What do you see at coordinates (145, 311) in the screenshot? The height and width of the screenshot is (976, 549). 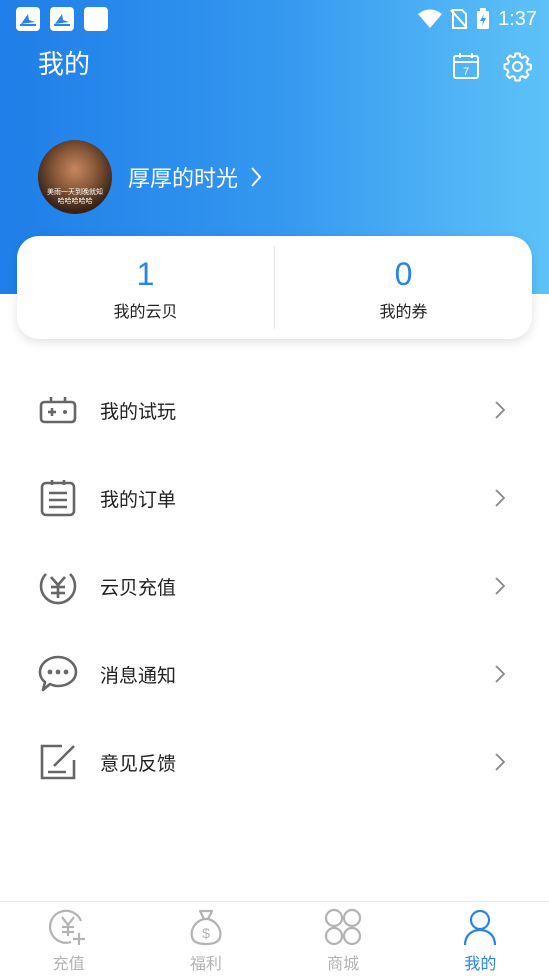 I see `stat-yunbei-label: 我的云贝` at bounding box center [145, 311].